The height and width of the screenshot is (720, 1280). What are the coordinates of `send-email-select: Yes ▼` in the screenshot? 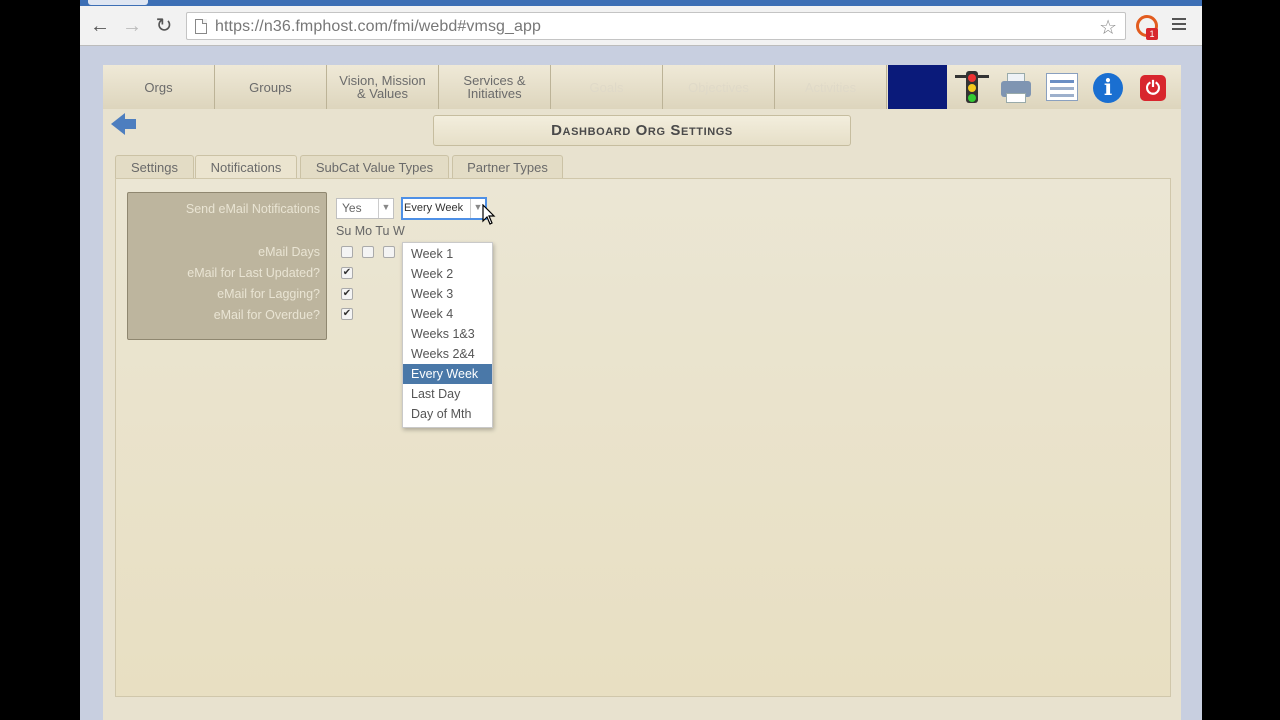 It's located at (365, 208).